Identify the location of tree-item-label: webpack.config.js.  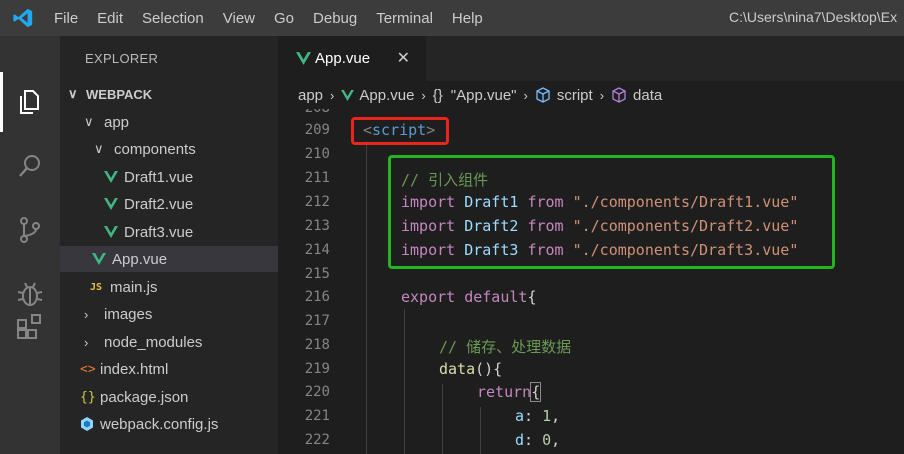
(159, 424).